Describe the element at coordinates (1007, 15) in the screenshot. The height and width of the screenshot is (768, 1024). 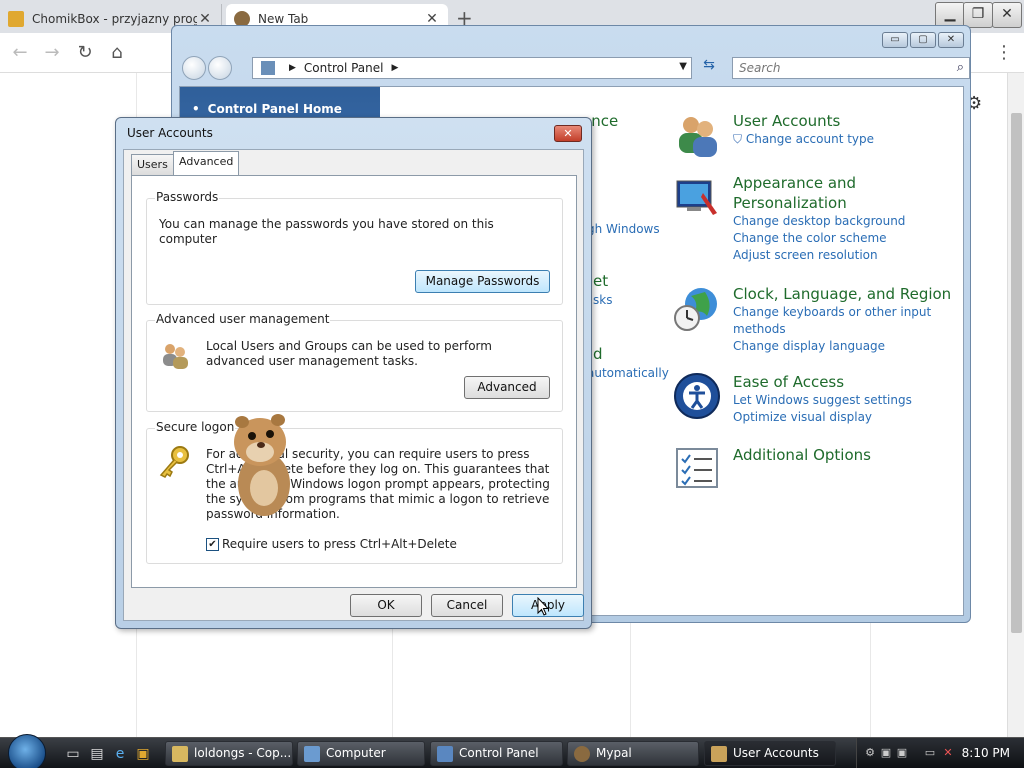
I see `browser-close-button: ✕` at that location.